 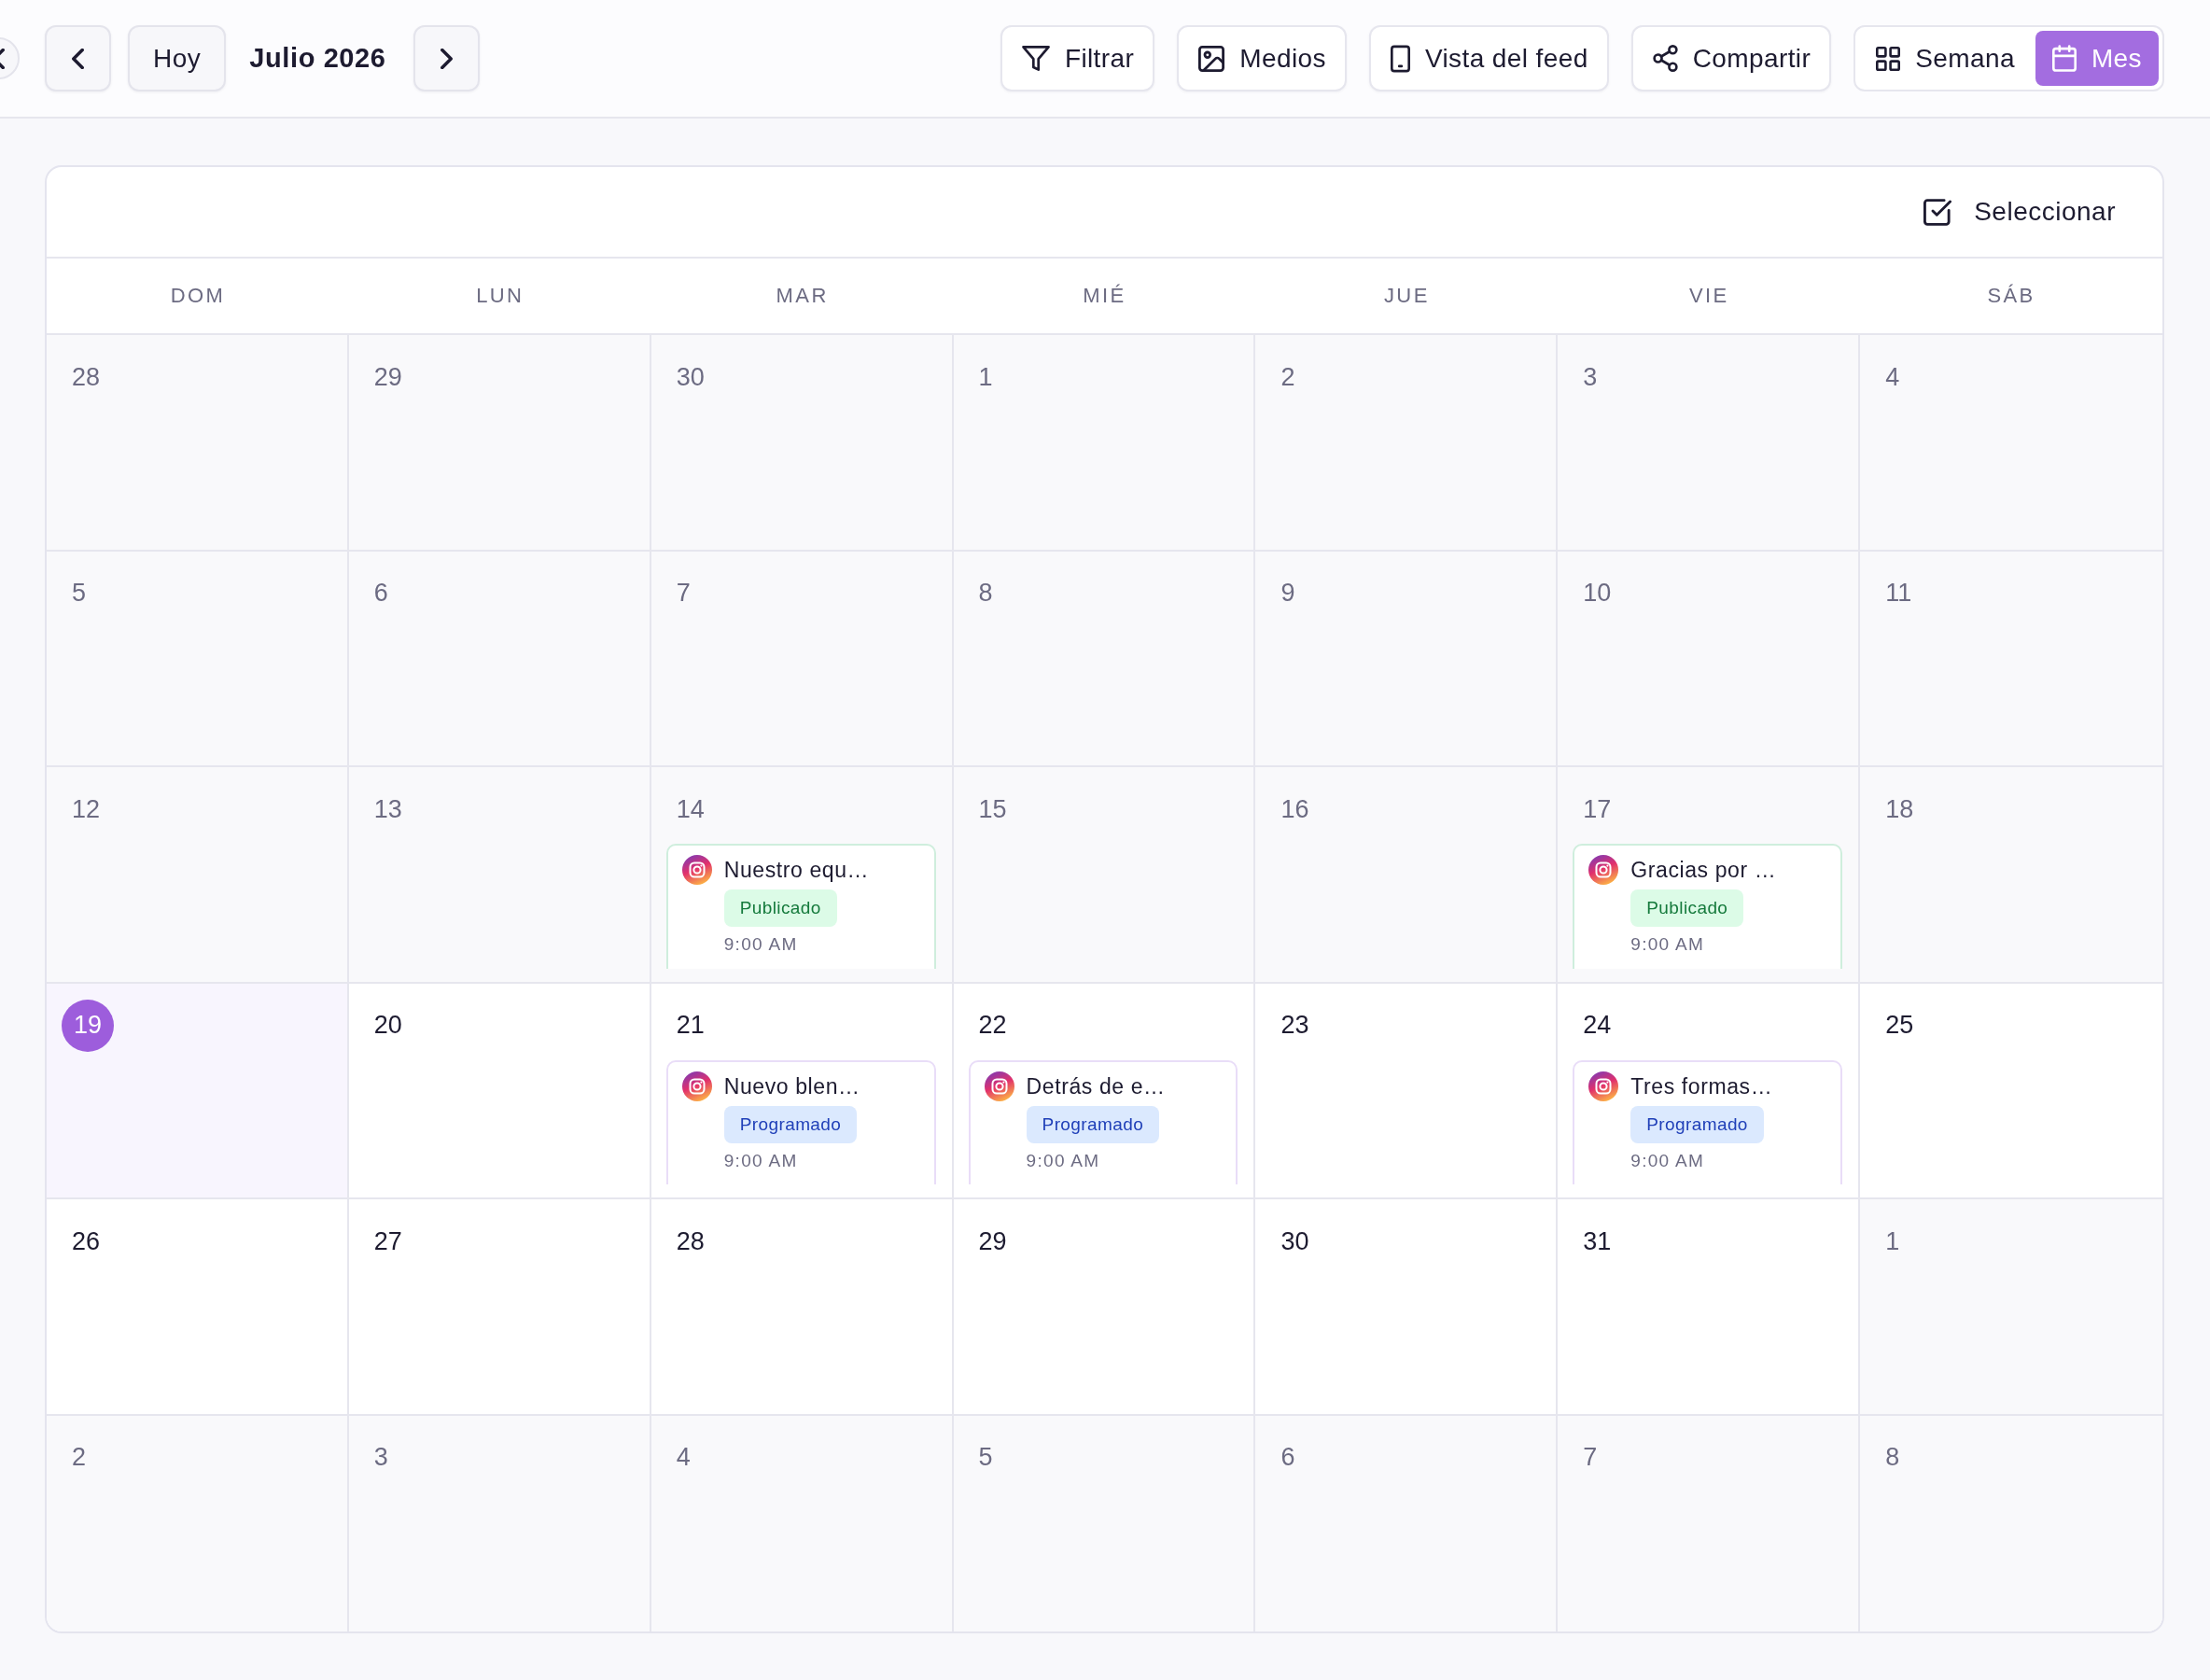 I want to click on grid-icon, so click(x=1888, y=58).